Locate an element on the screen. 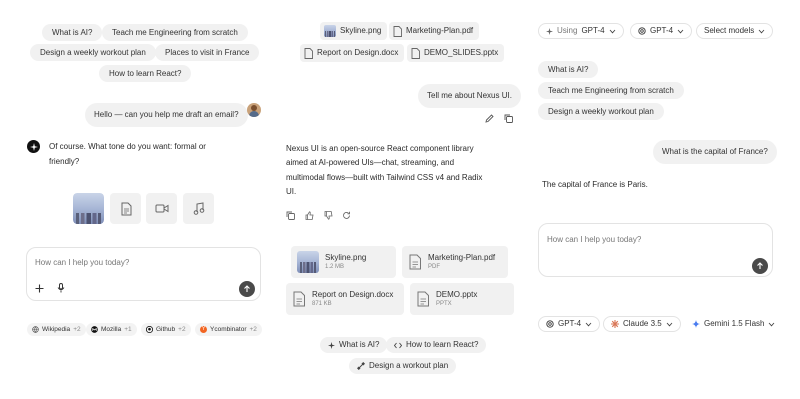 This screenshot has height=399, width=800. file-name: Report on Design.docx is located at coordinates (353, 294).